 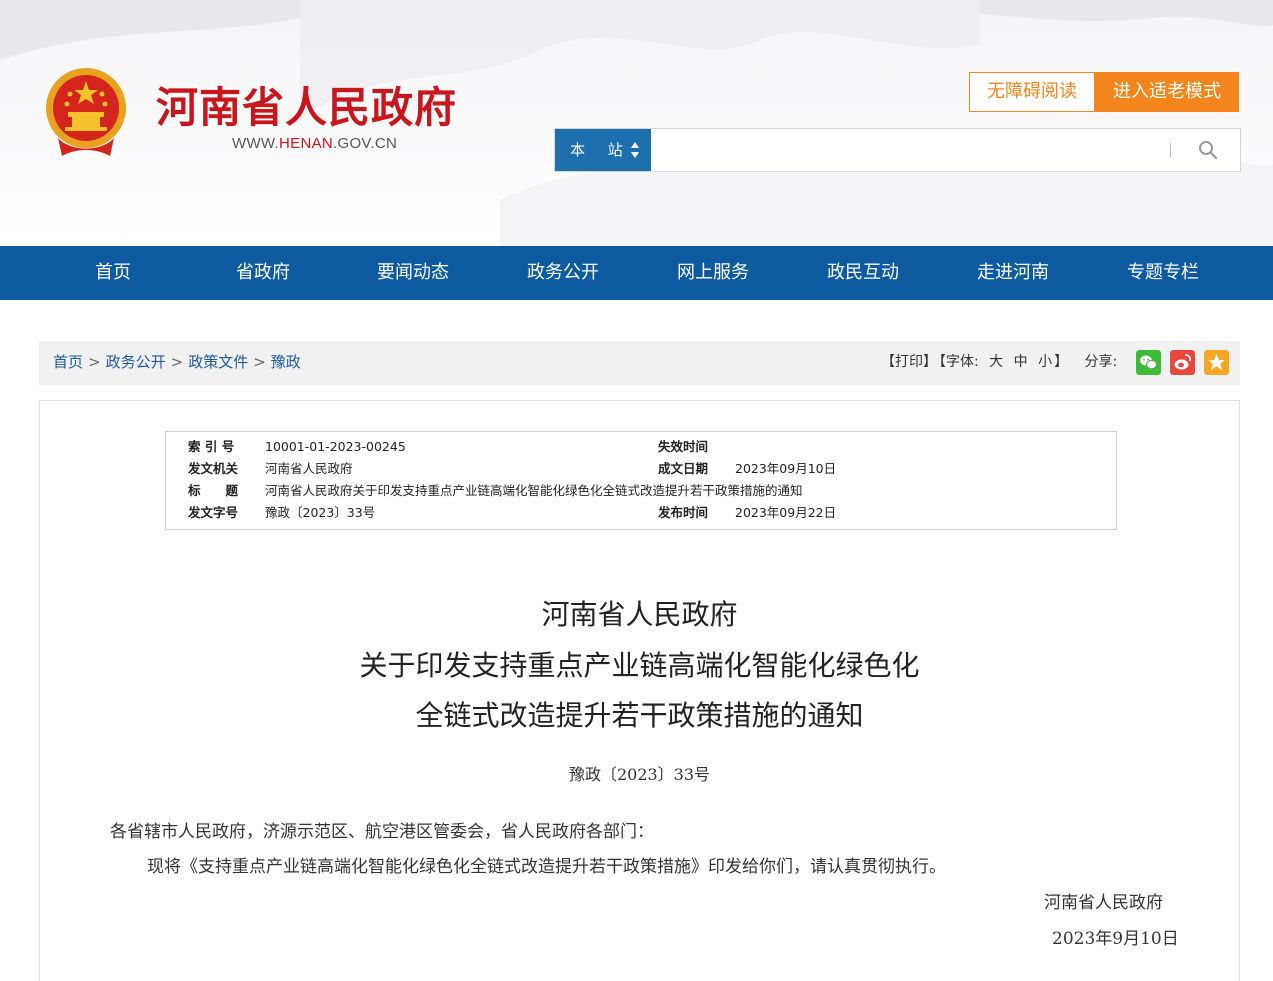 I want to click on weibo-icon, so click(x=1182, y=362).